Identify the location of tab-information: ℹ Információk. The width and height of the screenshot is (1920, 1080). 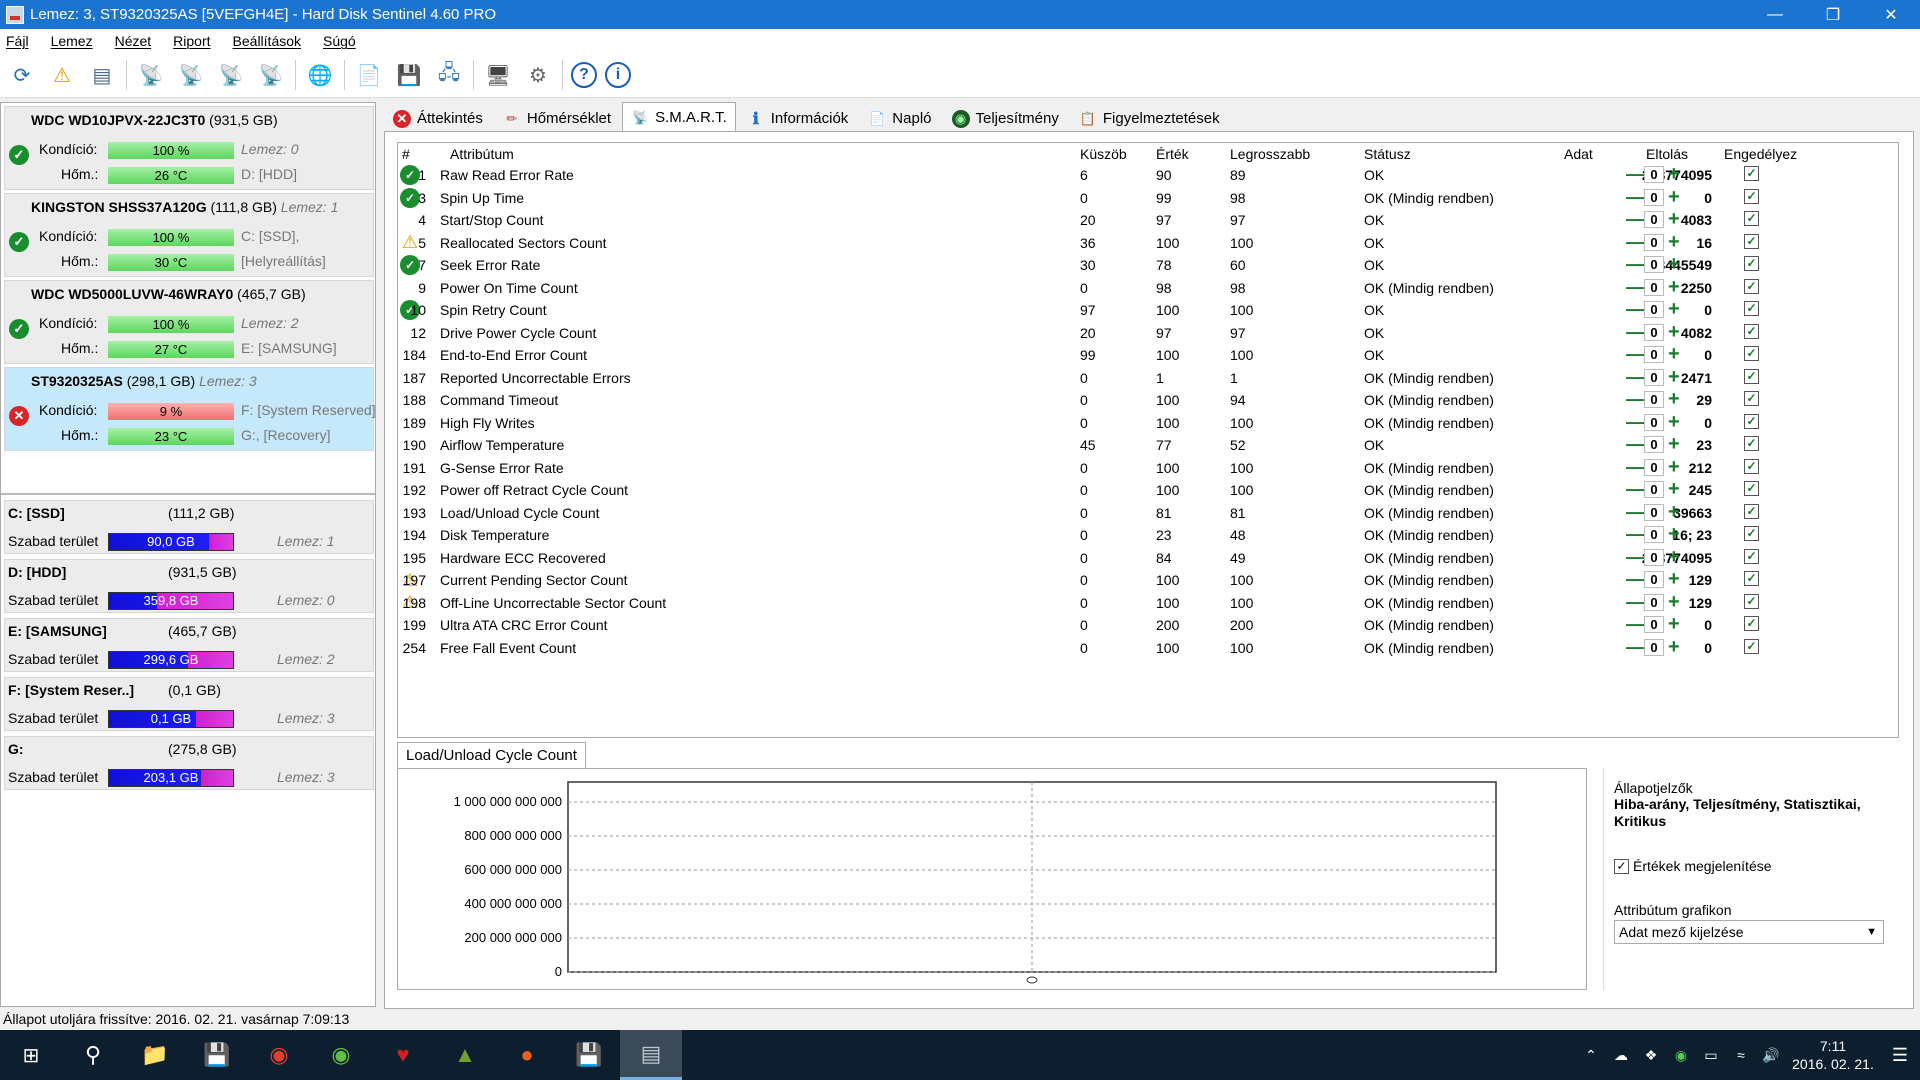
(798, 118).